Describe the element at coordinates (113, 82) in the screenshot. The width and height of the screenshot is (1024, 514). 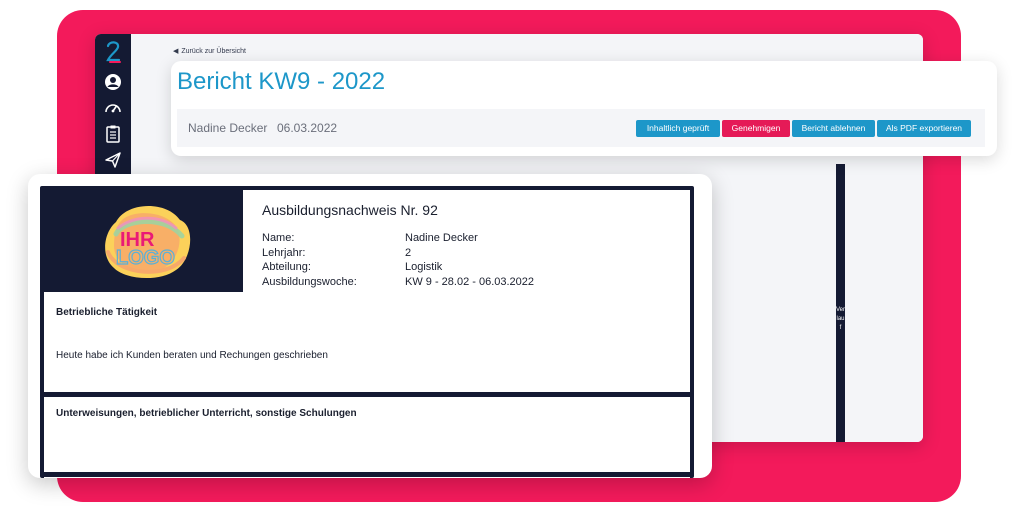
I see `profile-icon` at that location.